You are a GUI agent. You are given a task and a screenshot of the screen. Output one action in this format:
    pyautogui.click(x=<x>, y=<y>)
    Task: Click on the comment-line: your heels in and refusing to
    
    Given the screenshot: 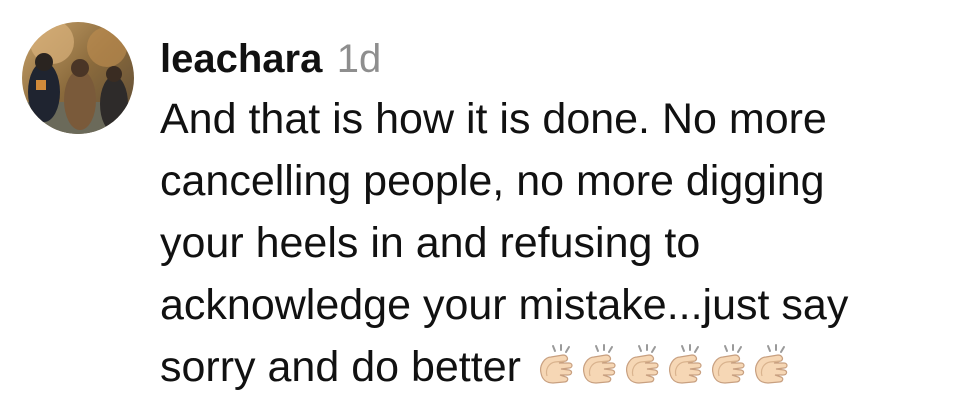 What is the action you would take?
    pyautogui.click(x=430, y=243)
    